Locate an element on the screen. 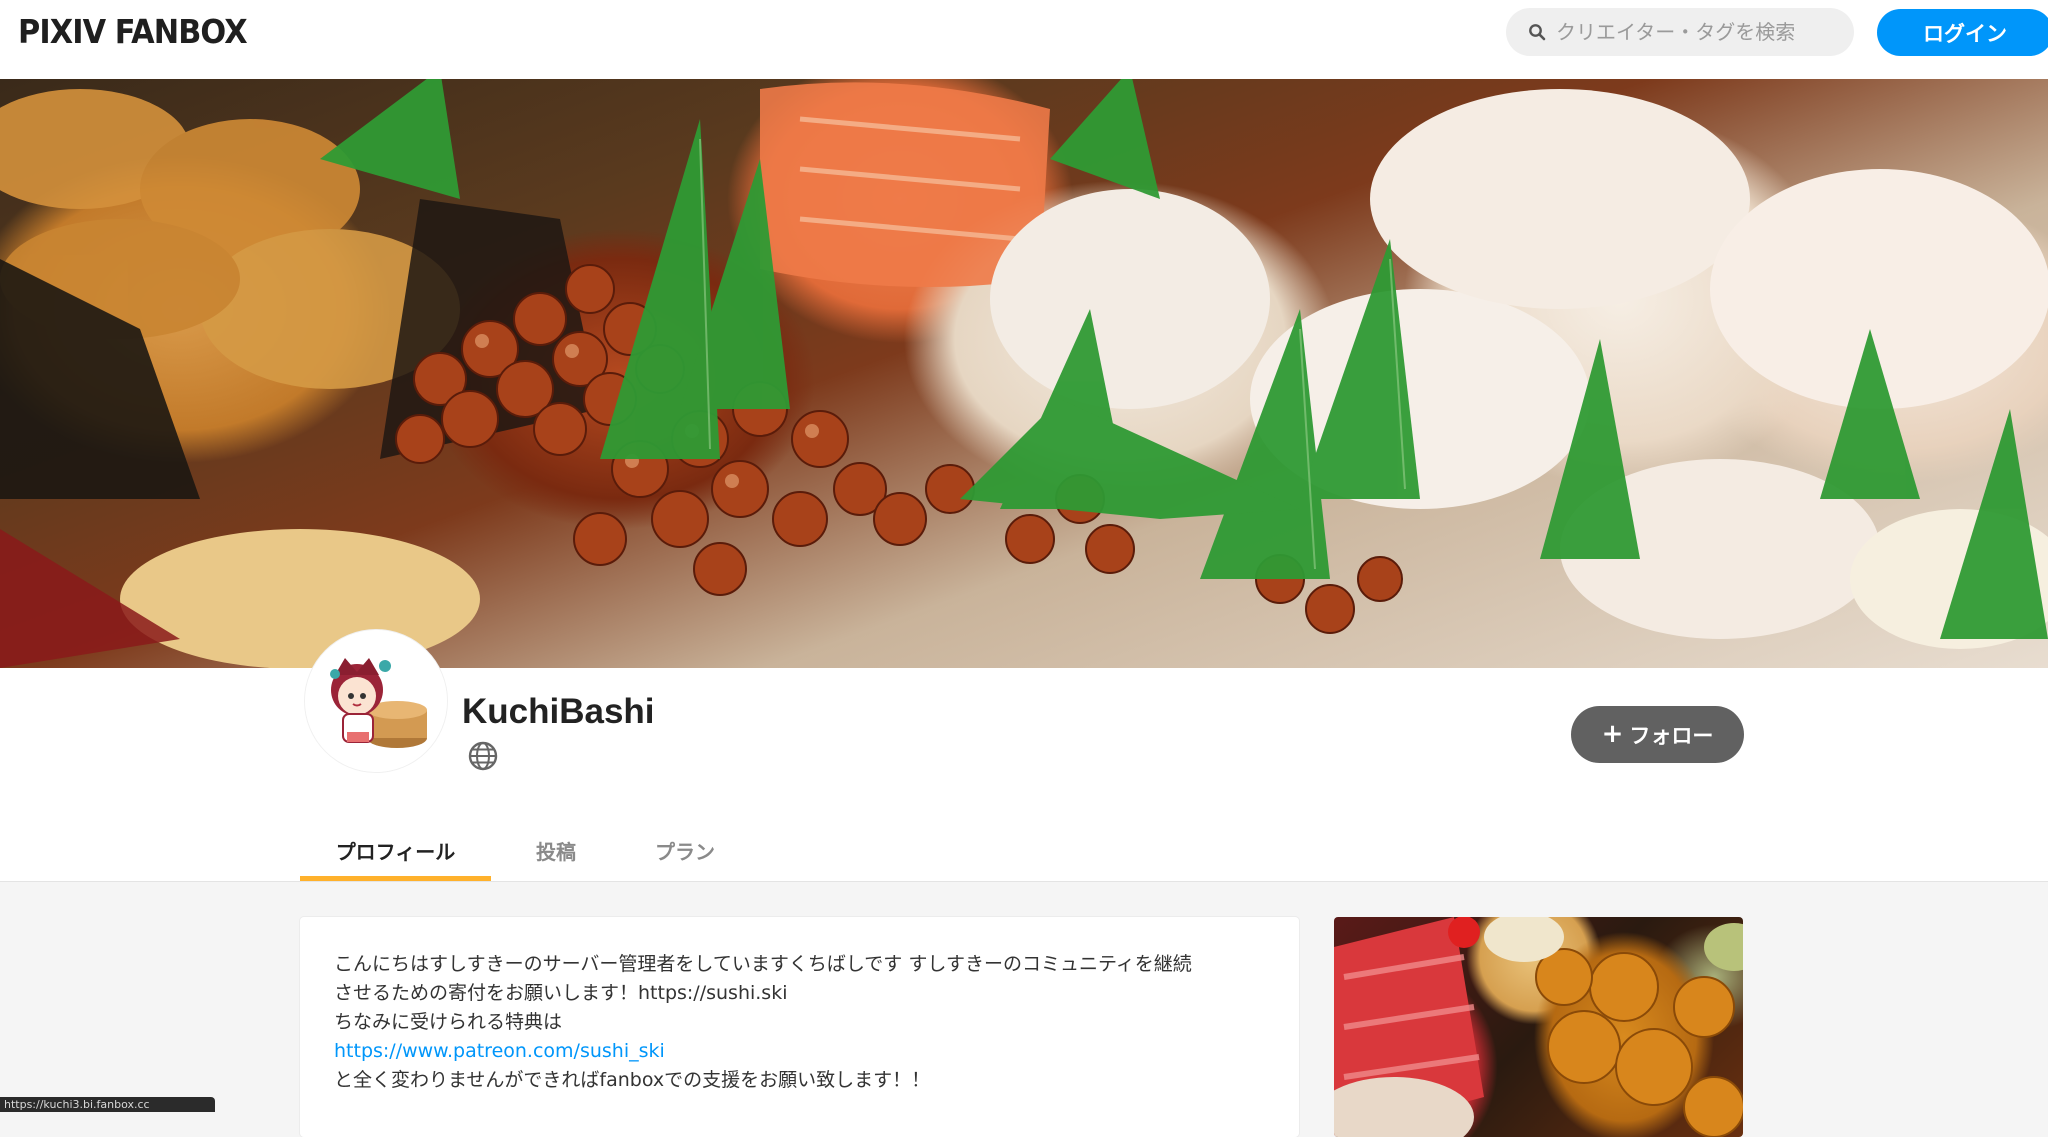  search-input is located at coordinates (1696, 32).